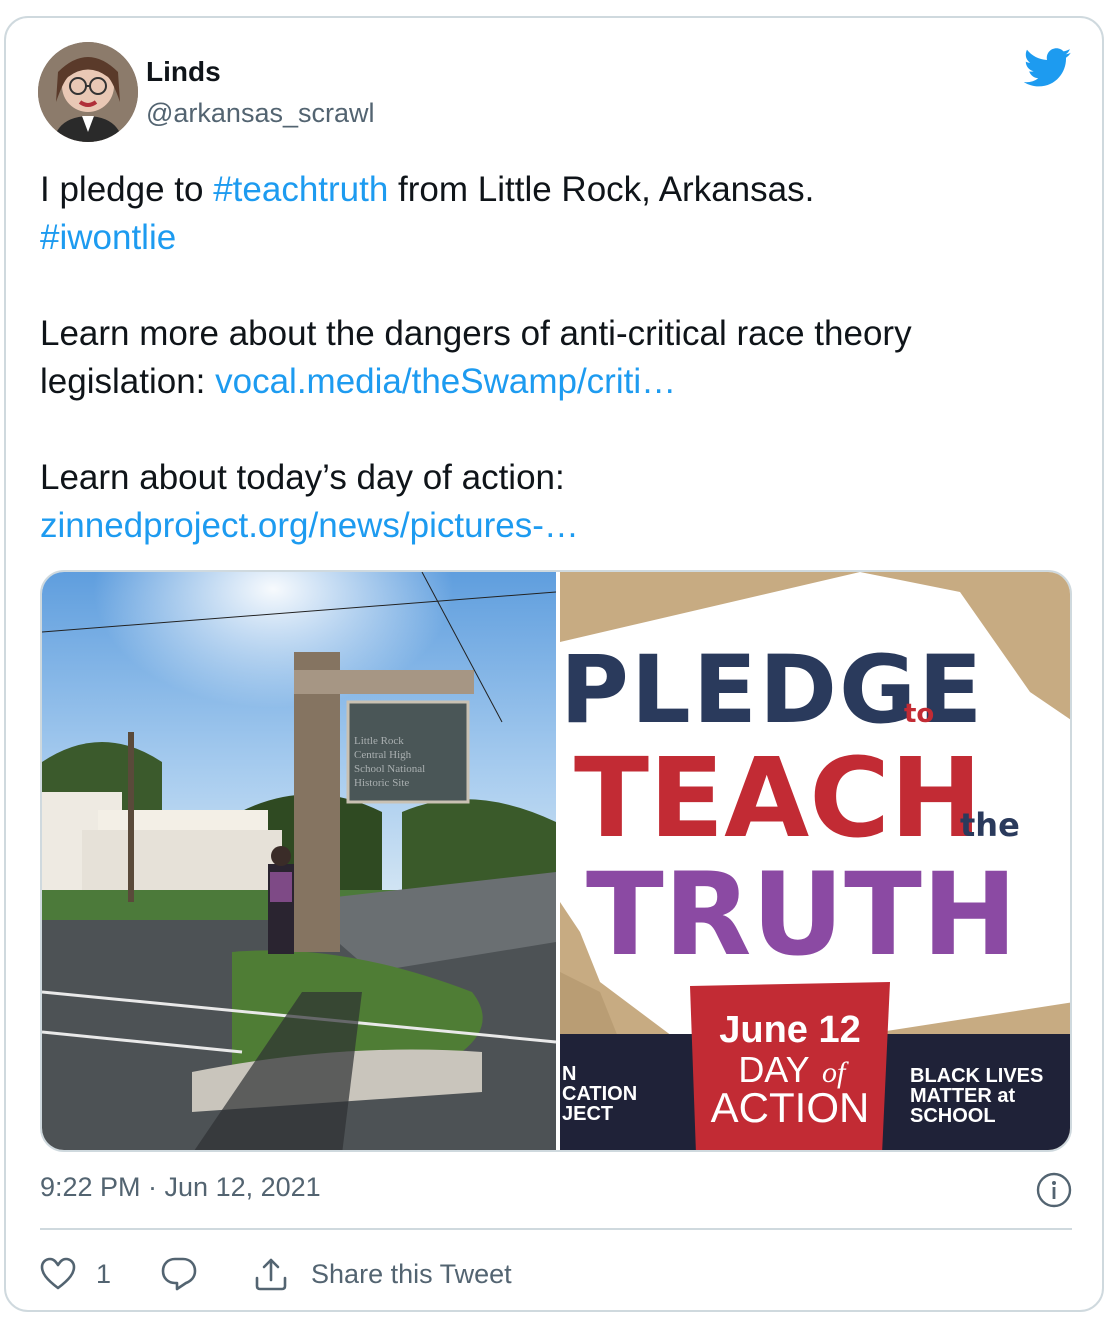 This screenshot has height=1328, width=1112. I want to click on reply-icon, so click(179, 1274).